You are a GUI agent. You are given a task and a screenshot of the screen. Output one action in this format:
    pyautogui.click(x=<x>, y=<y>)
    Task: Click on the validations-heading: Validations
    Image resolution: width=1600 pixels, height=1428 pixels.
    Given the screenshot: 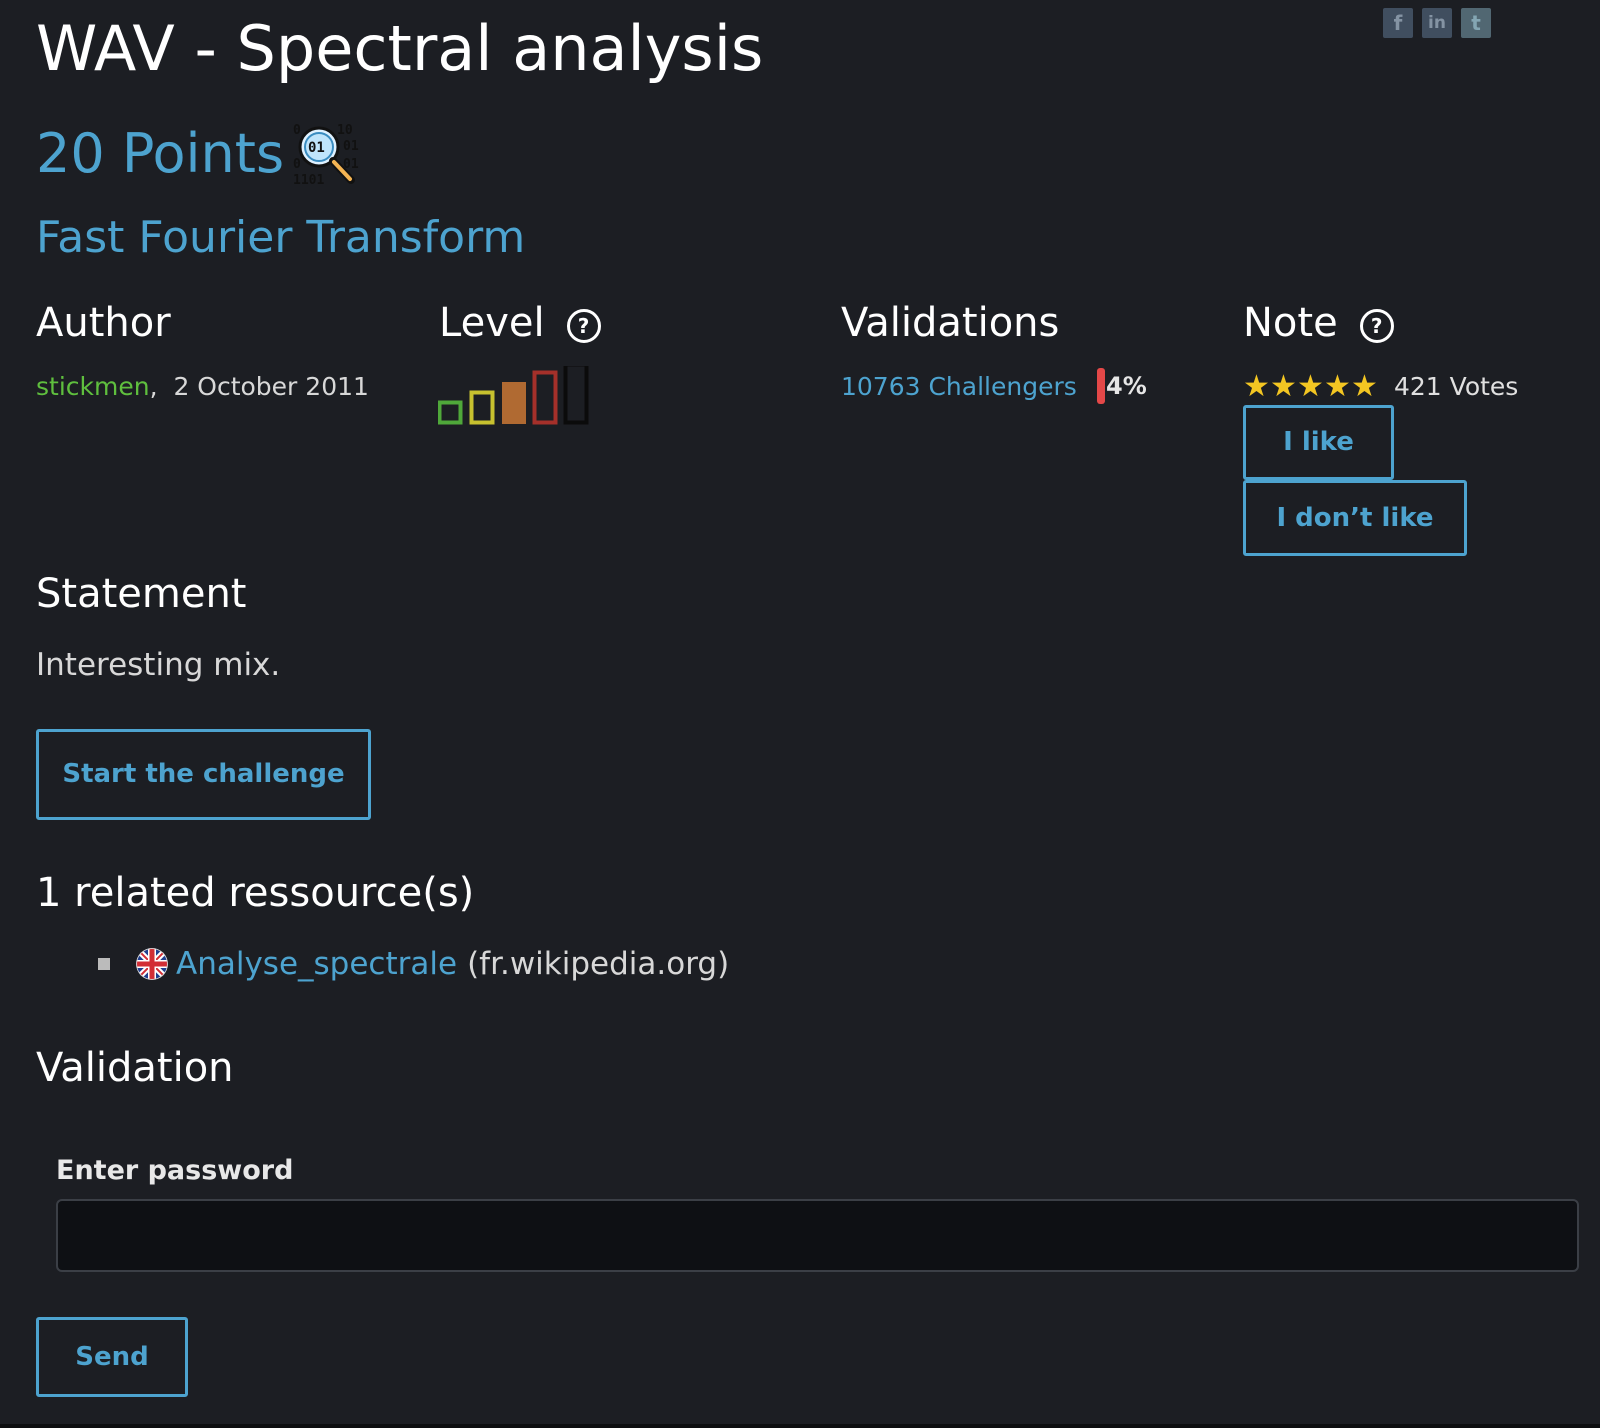 What is the action you would take?
    pyautogui.click(x=950, y=323)
    